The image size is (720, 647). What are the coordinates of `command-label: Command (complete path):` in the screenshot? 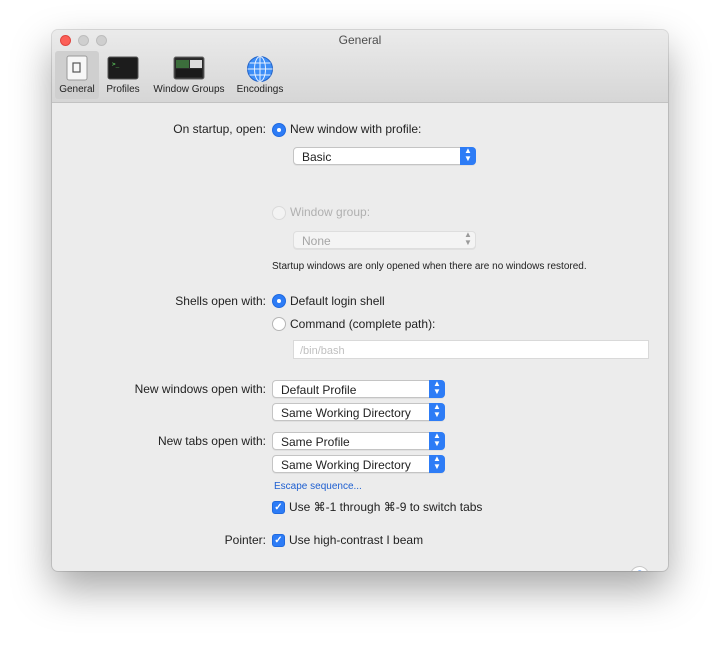 It's located at (362, 324).